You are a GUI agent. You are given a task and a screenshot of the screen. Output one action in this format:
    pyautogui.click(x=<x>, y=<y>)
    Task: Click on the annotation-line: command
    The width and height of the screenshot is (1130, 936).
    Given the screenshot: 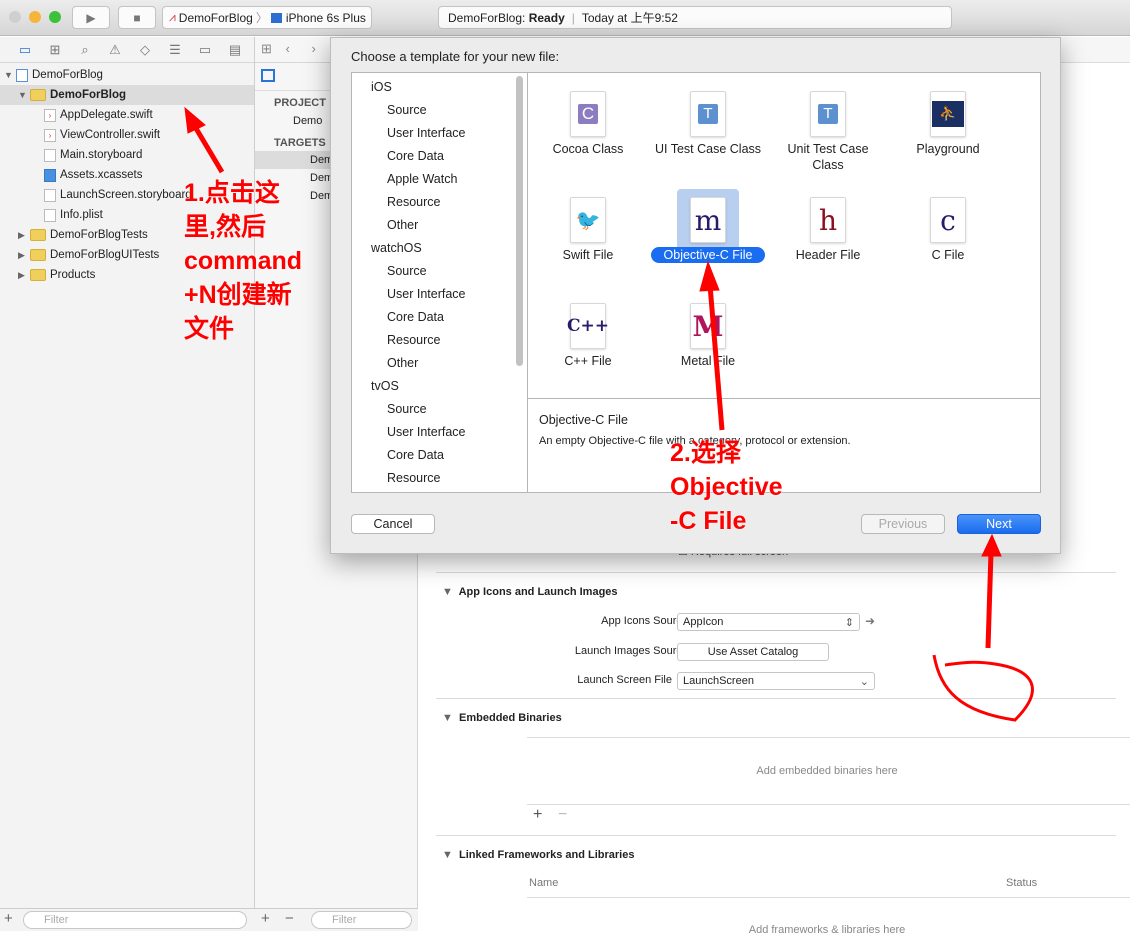 What is the action you would take?
    pyautogui.click(x=243, y=261)
    